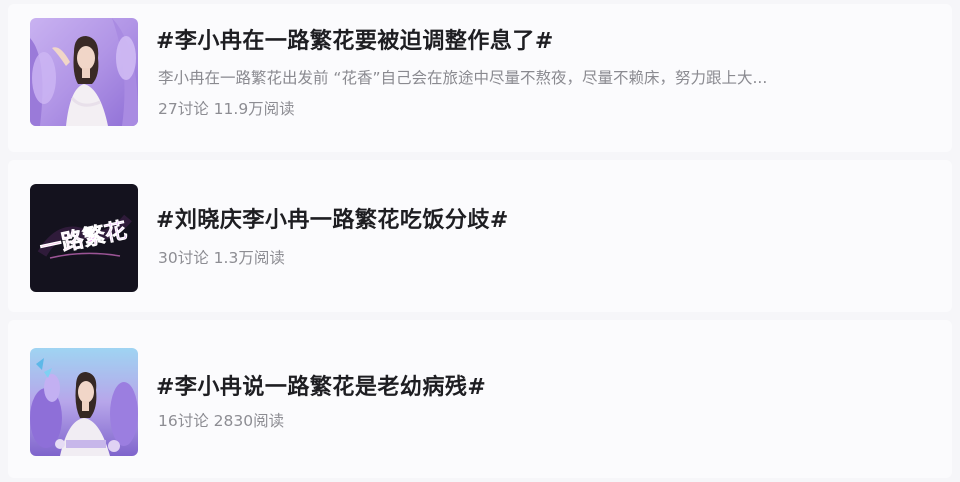 Image resolution: width=960 pixels, height=482 pixels. I want to click on topic-stats: 16讨论 2830阅读, so click(221, 420).